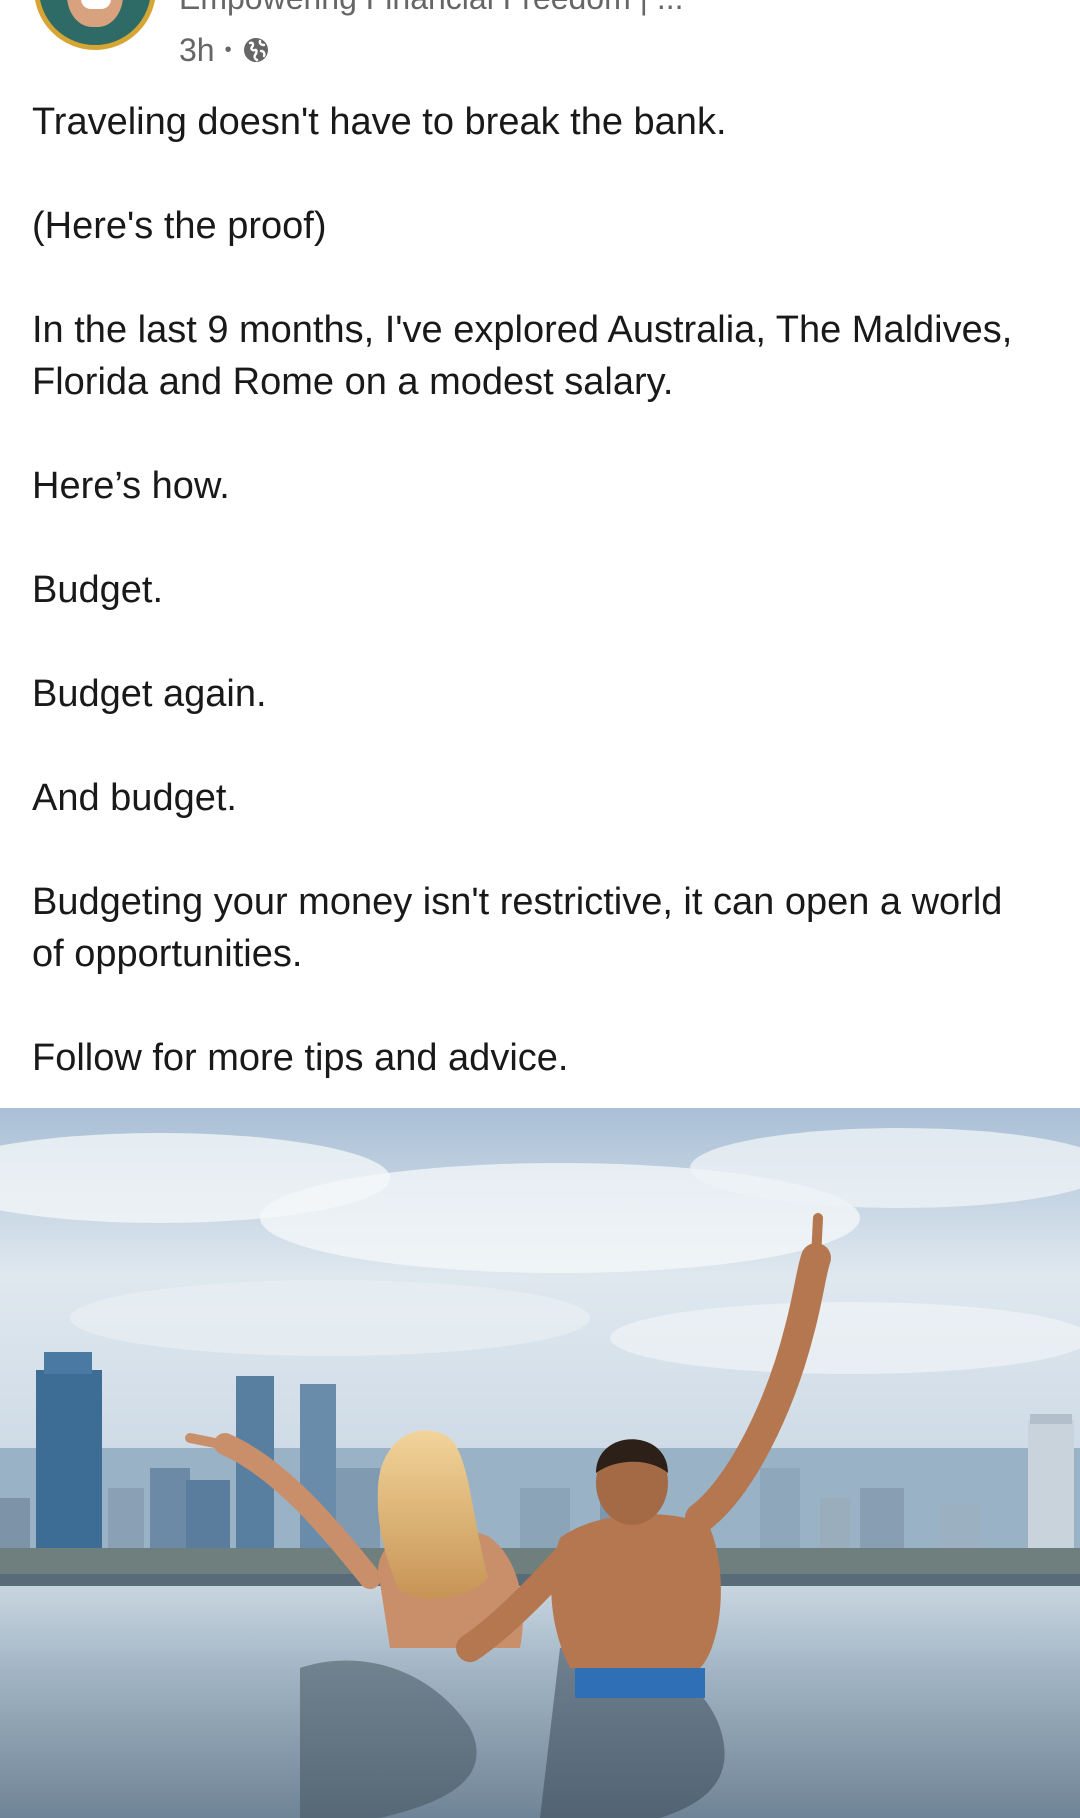 This screenshot has width=1080, height=1818. I want to click on post-paragraph: Here’s how., so click(131, 486).